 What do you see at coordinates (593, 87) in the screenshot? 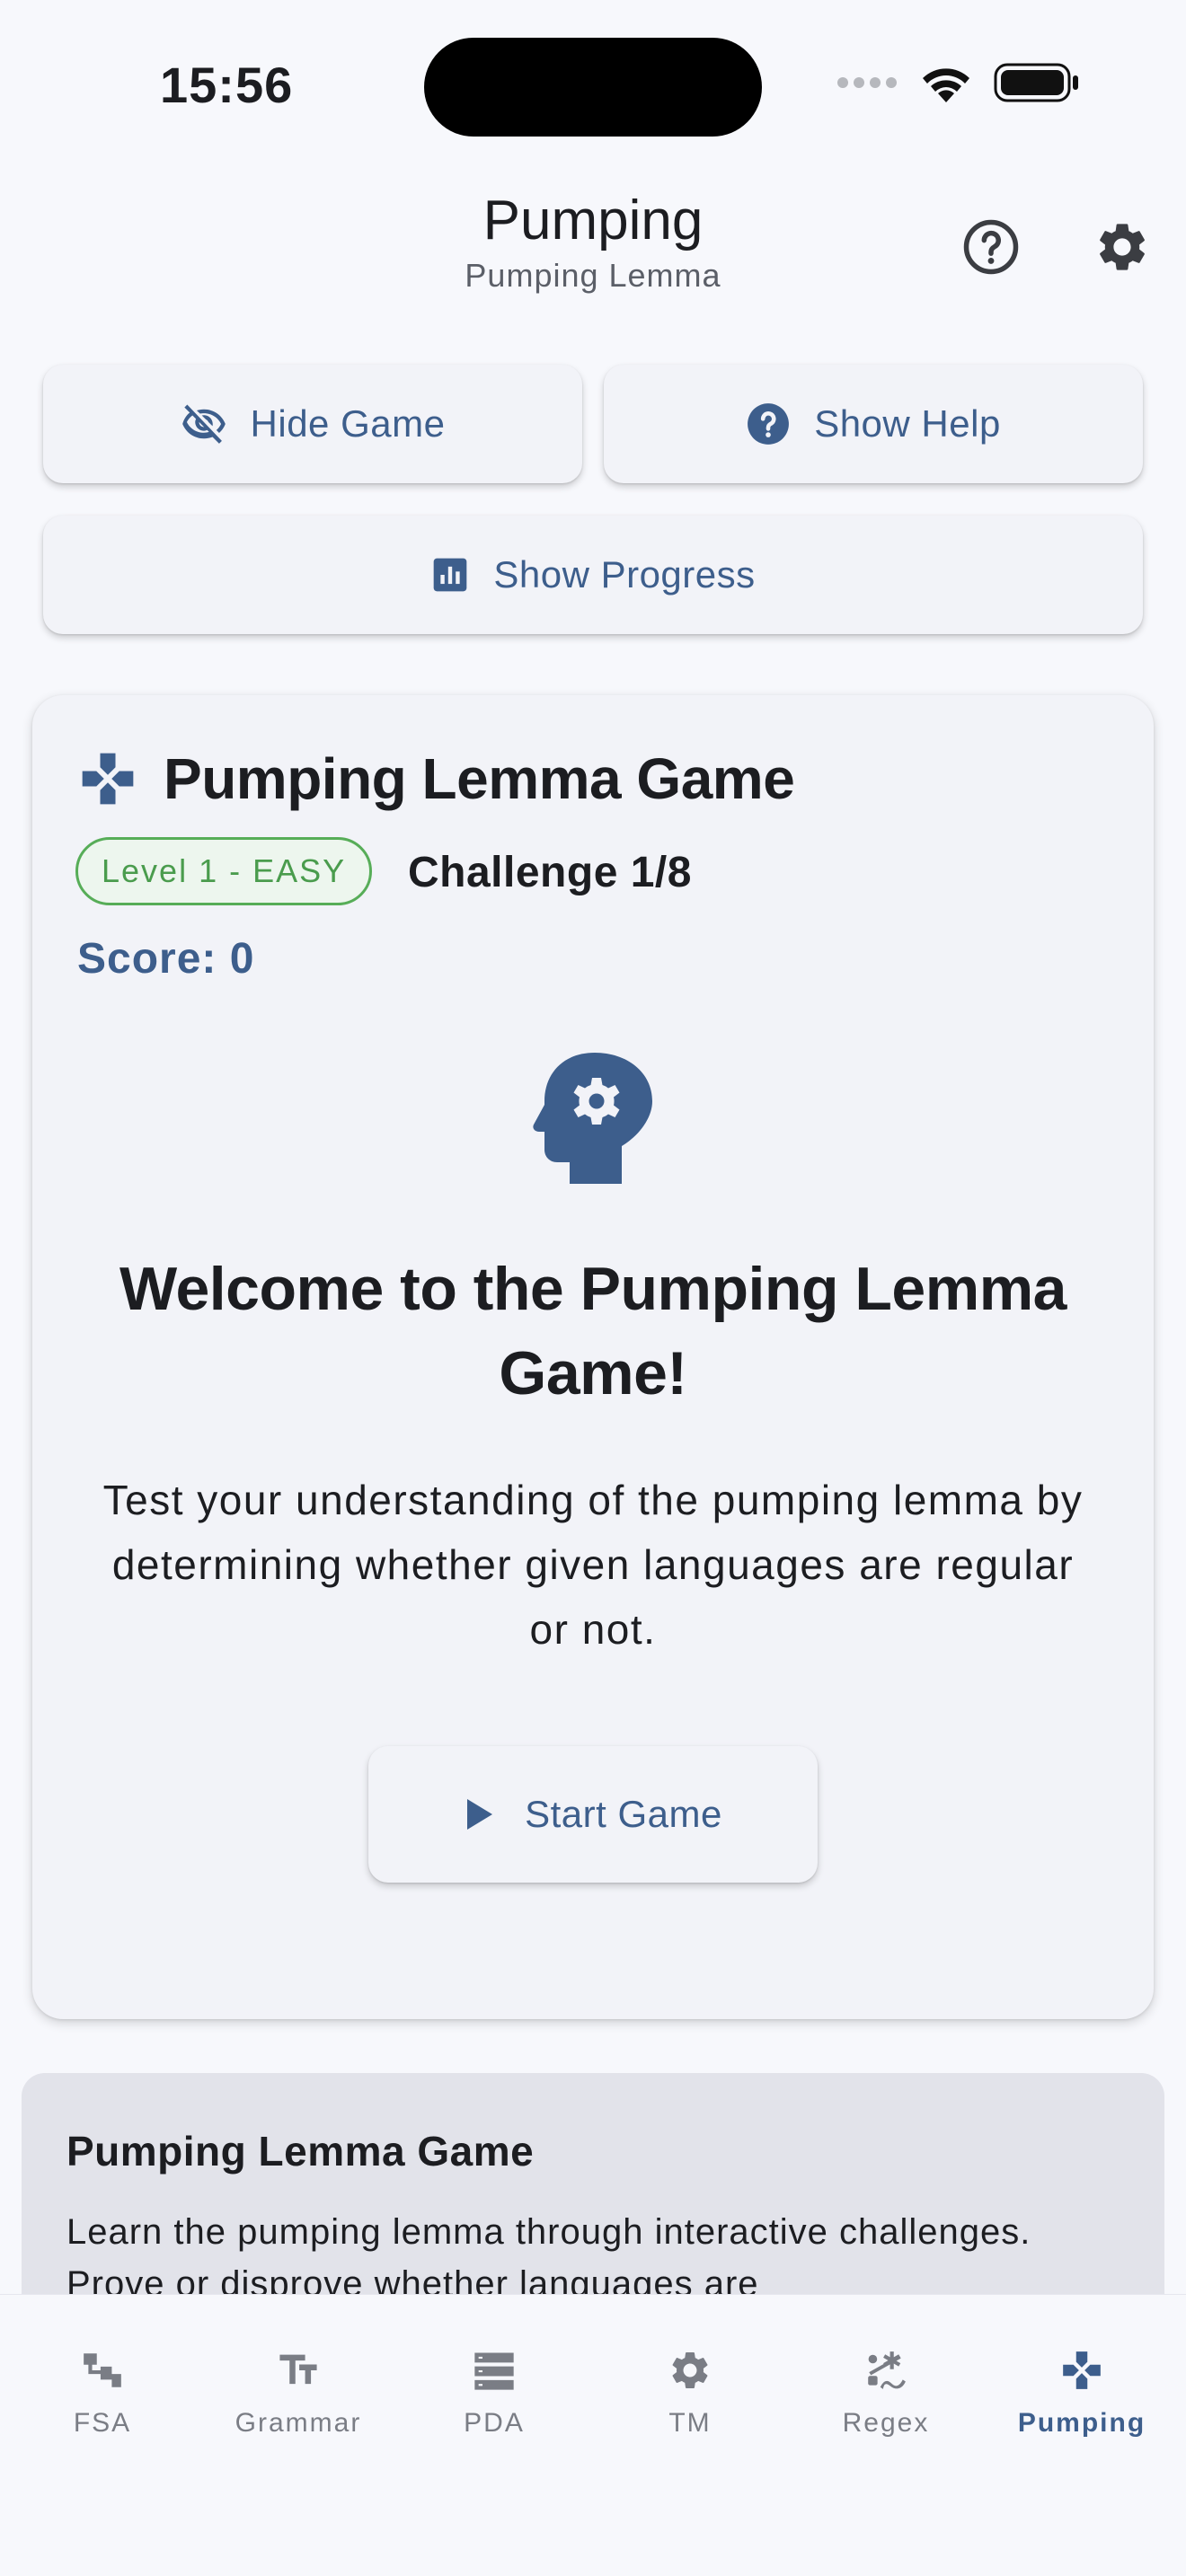
I see `dynamic-island` at bounding box center [593, 87].